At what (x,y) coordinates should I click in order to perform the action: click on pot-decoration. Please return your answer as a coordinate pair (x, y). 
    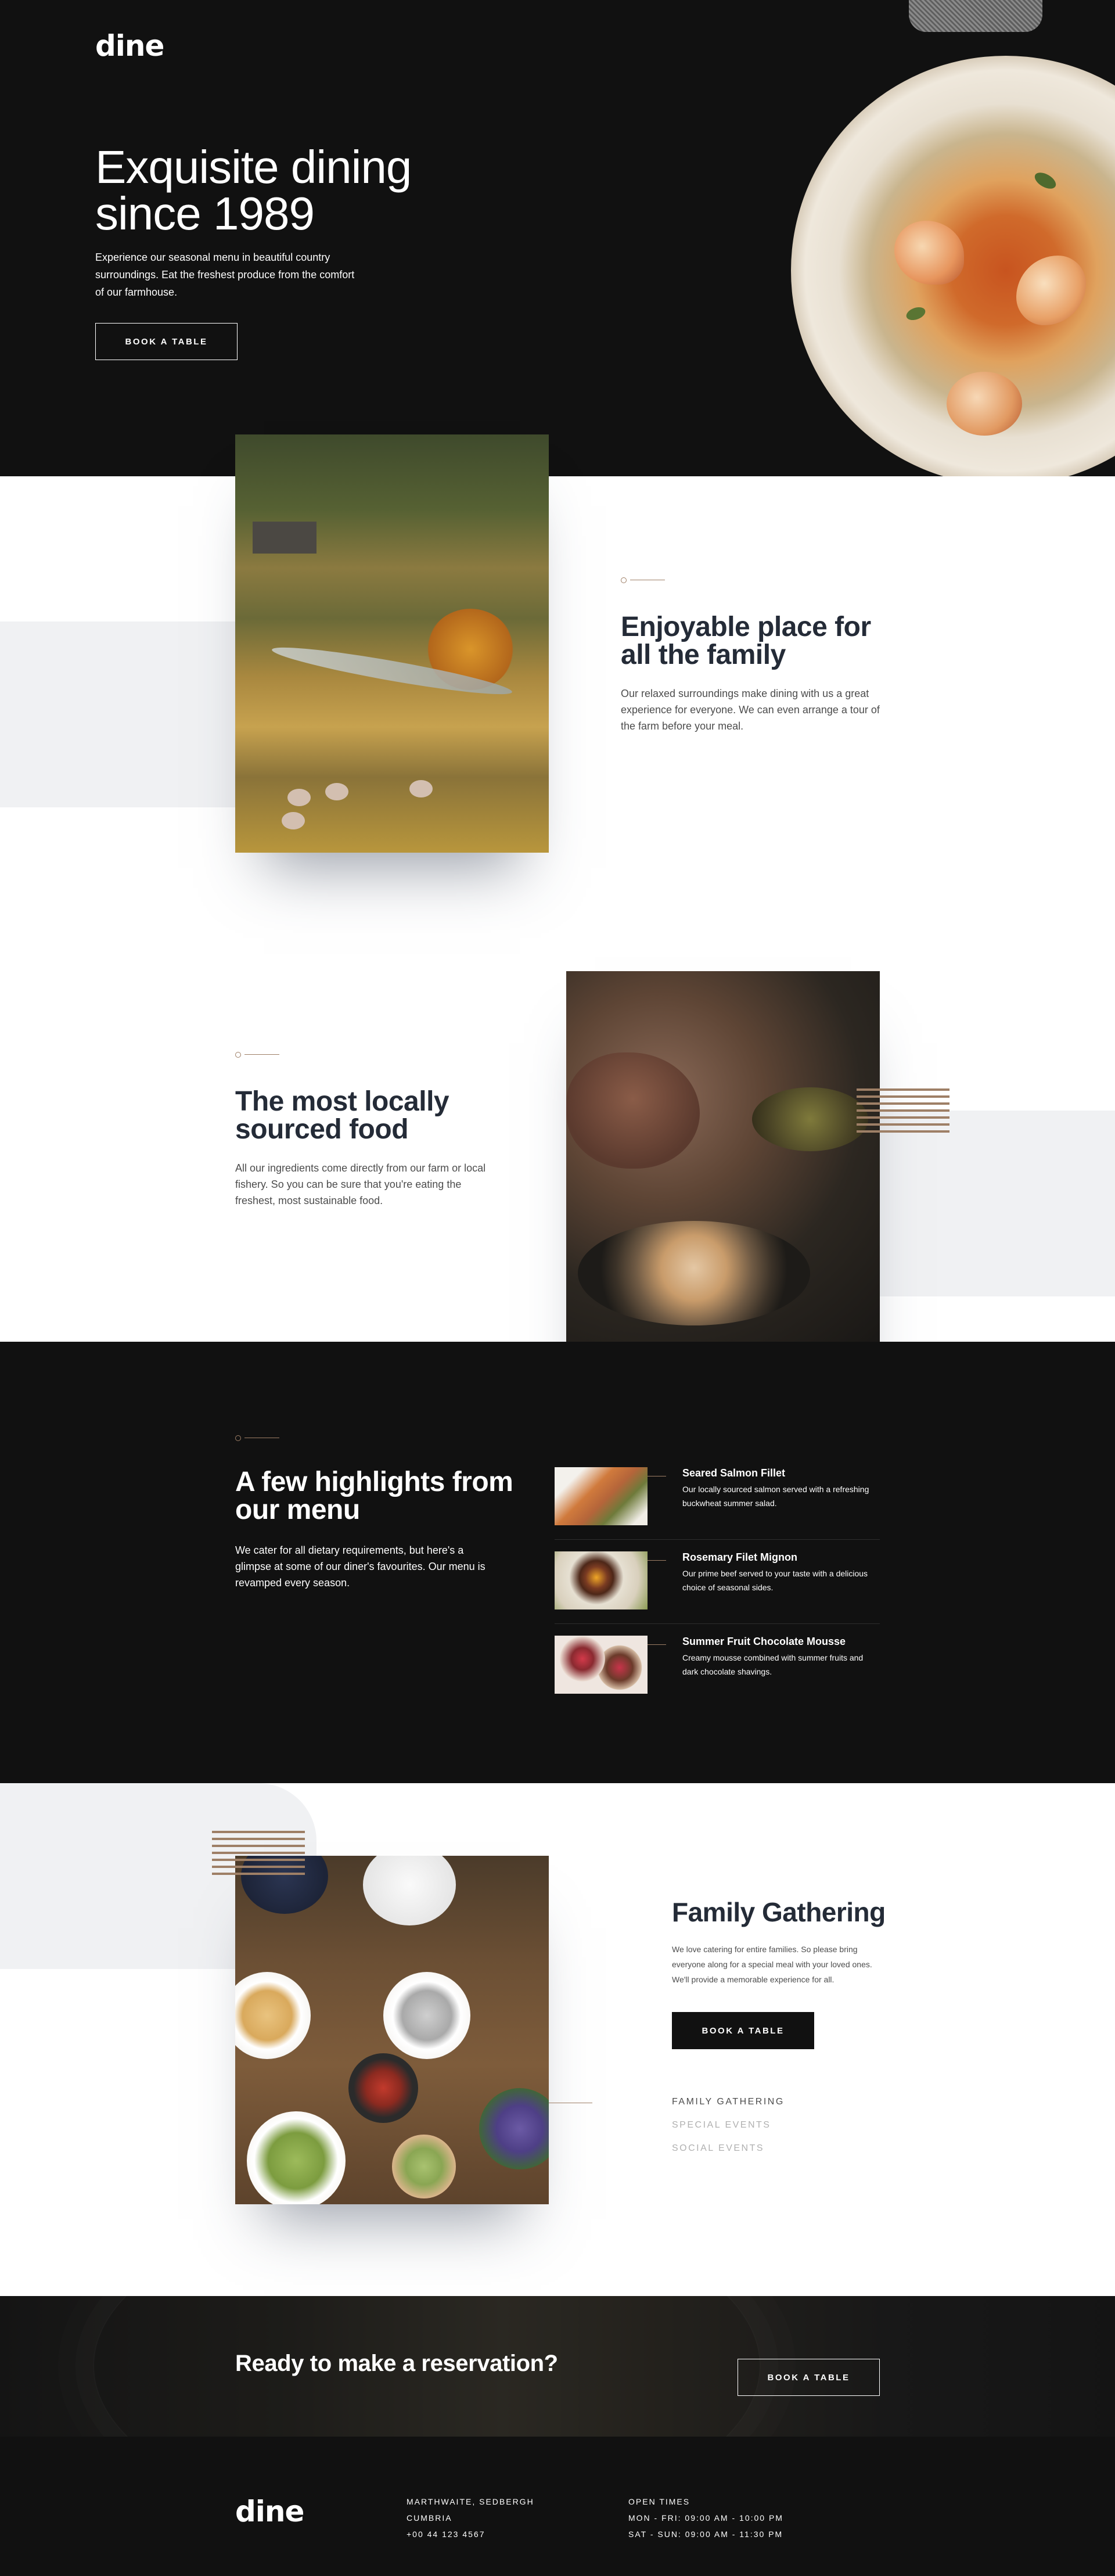
    Looking at the image, I should click on (810, 1119).